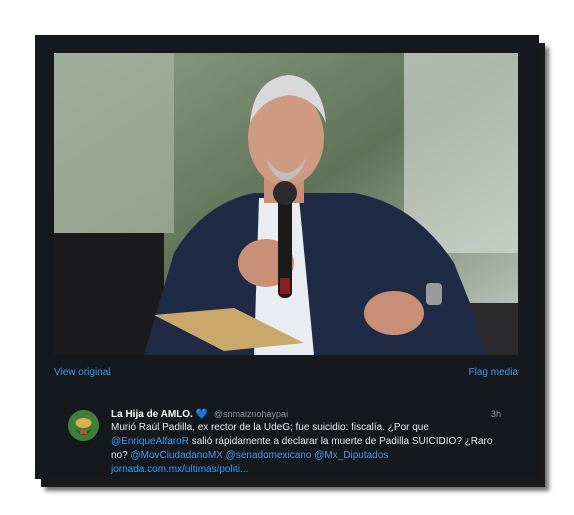  I want to click on flag-media-link: Flag media, so click(493, 372).